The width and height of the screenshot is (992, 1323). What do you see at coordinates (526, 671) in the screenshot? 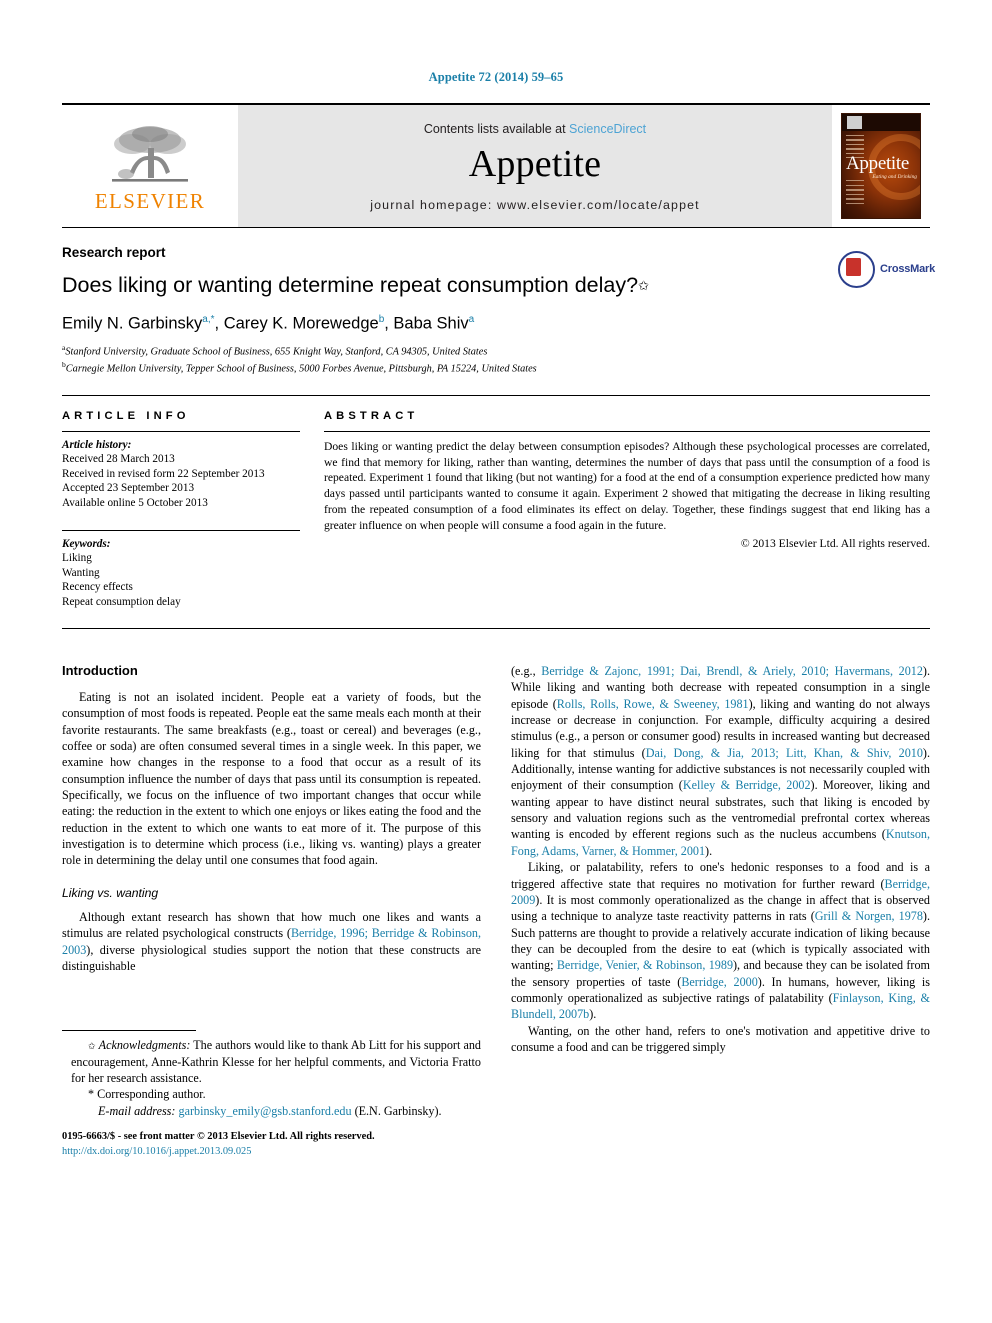
I see `text-run: (e.g.,` at bounding box center [526, 671].